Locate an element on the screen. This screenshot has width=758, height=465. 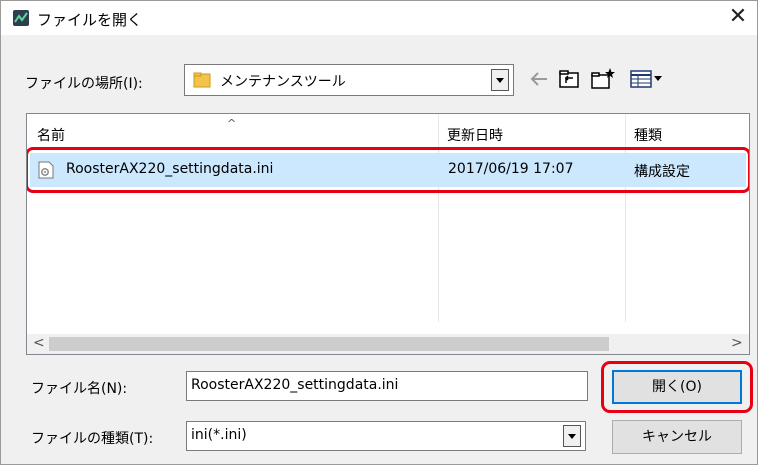
cancel-button: キャンセル is located at coordinates (677, 437).